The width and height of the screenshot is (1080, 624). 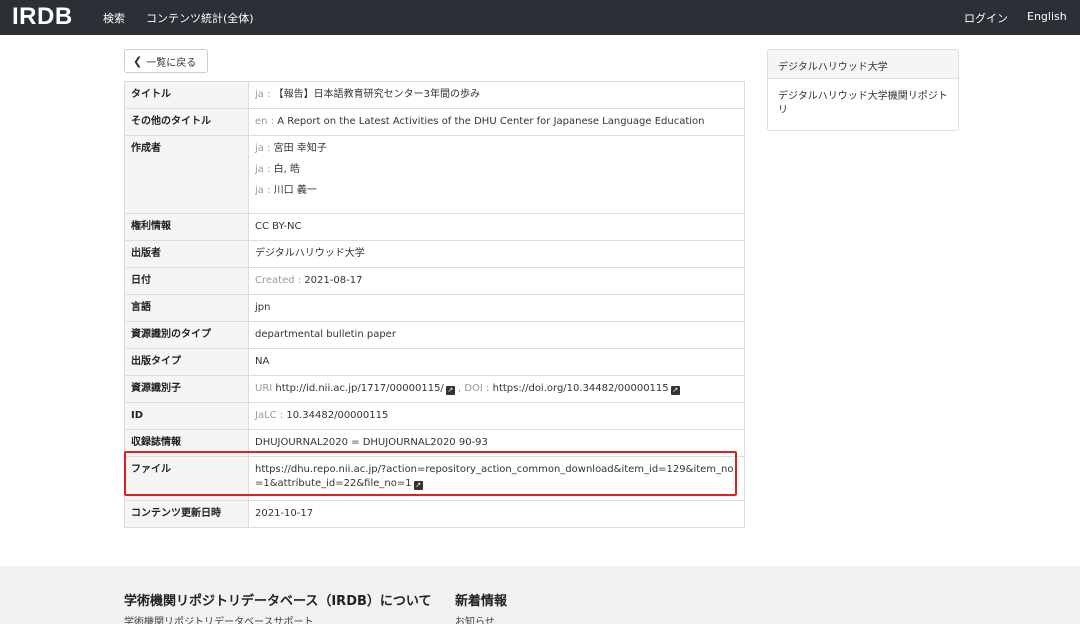 What do you see at coordinates (359, 388) in the screenshot?
I see `uri-link: http://id.nii.ac.jp/1717/00000115/` at bounding box center [359, 388].